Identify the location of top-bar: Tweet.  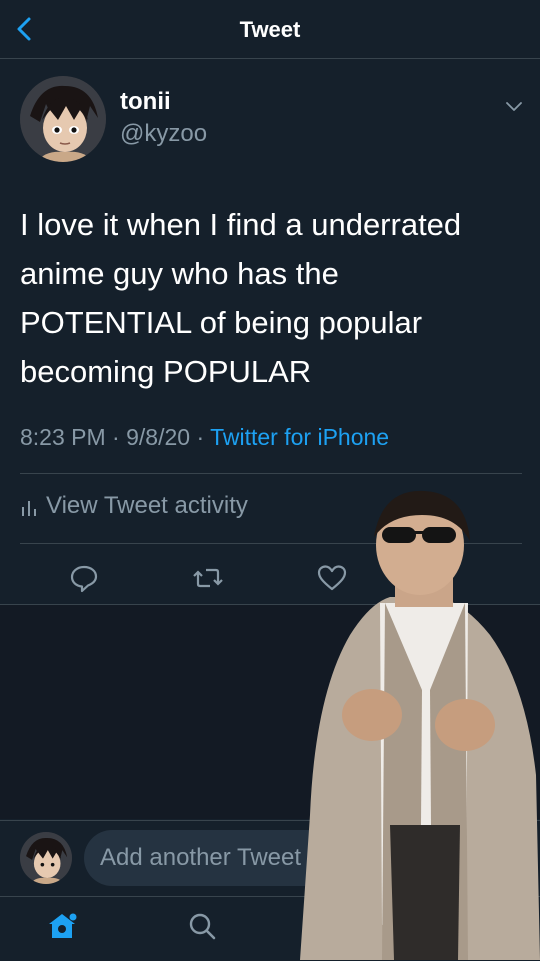
(270, 29).